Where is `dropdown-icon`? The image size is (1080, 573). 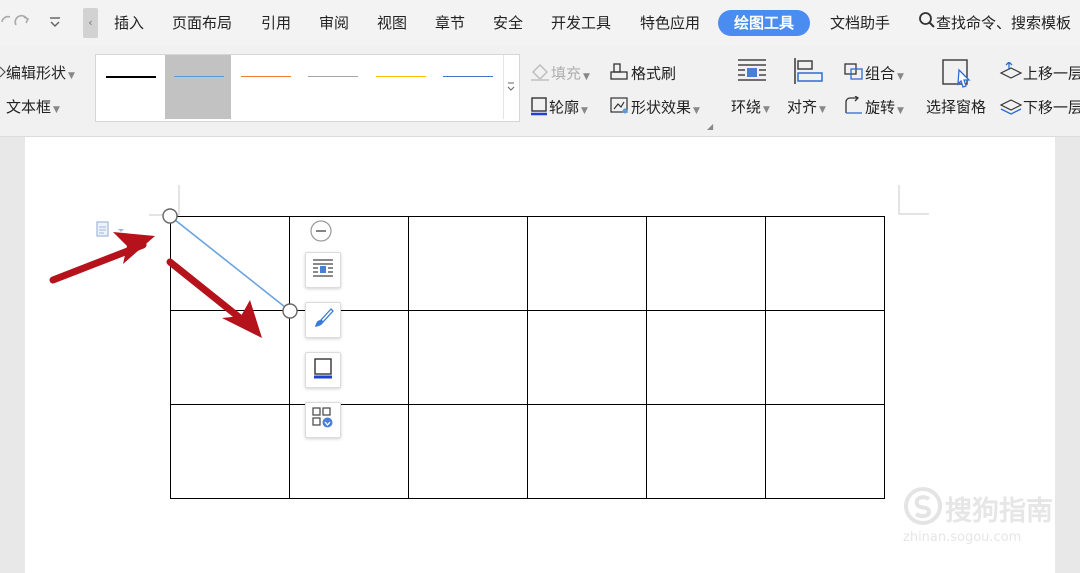
dropdown-icon is located at coordinates (55, 24).